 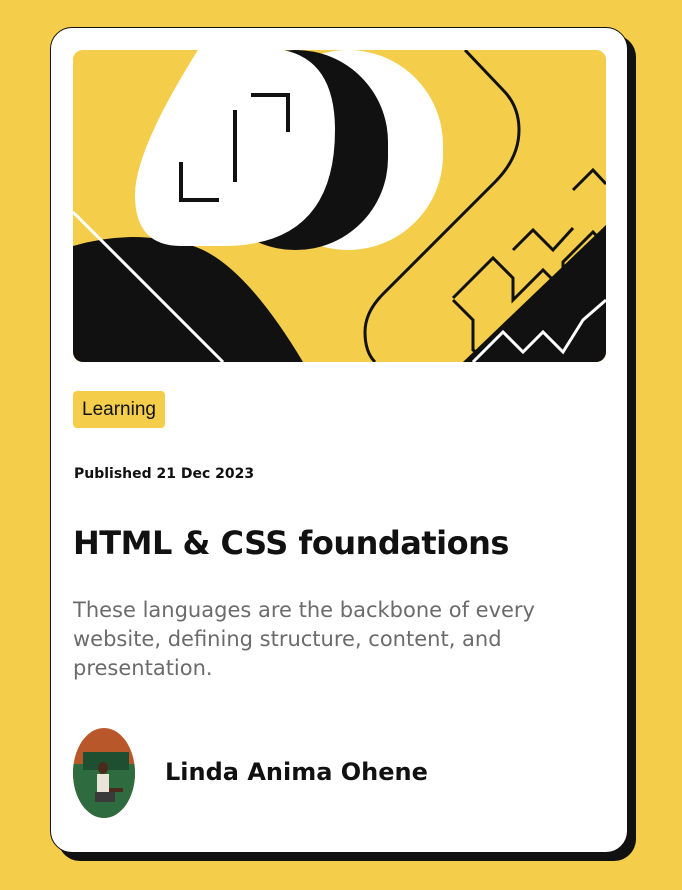 I want to click on category-tag: Learning, so click(x=119, y=409).